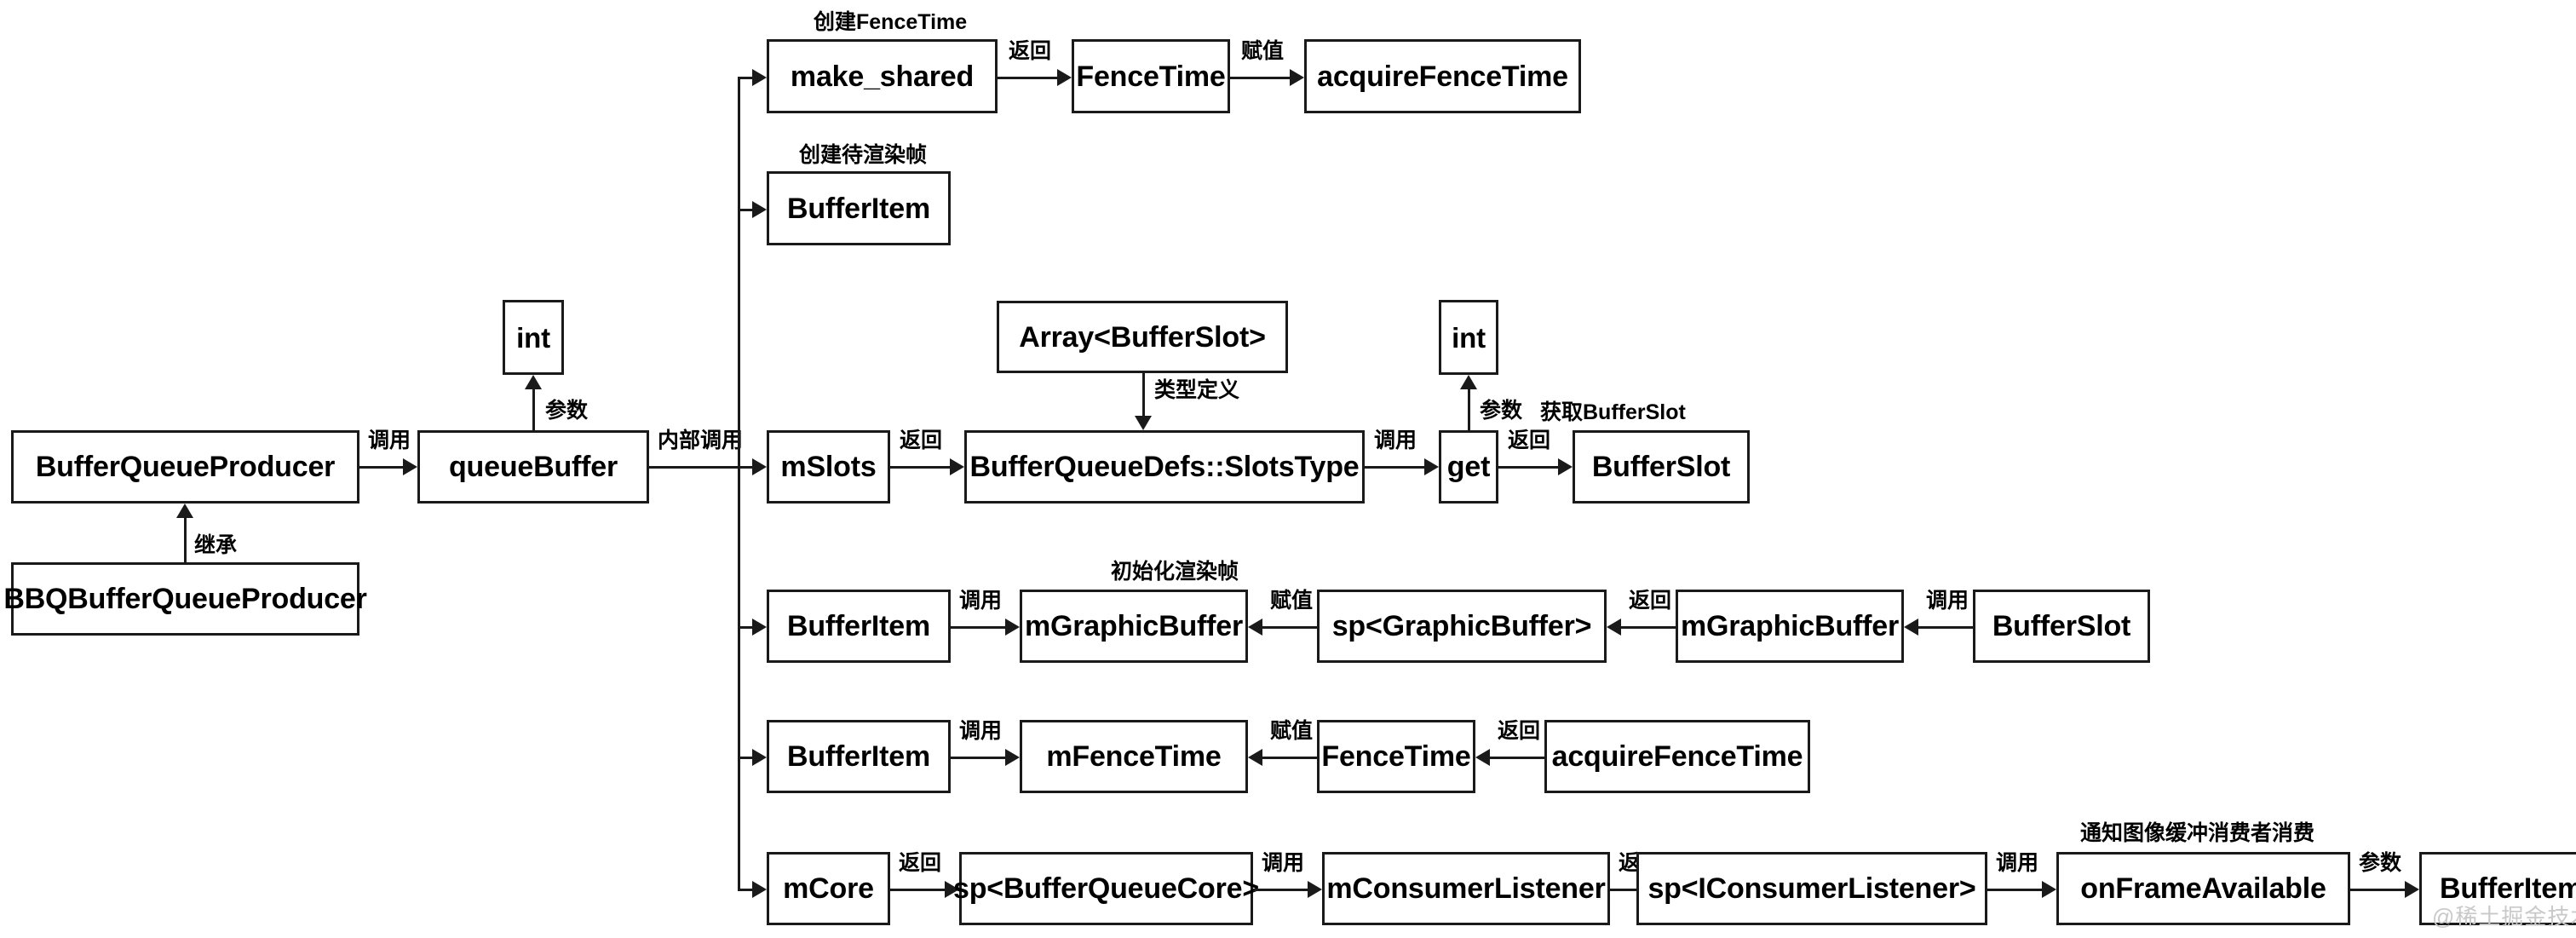 This screenshot has width=2576, height=938. I want to click on node-buffer-item-r4: BufferItem, so click(859, 626).